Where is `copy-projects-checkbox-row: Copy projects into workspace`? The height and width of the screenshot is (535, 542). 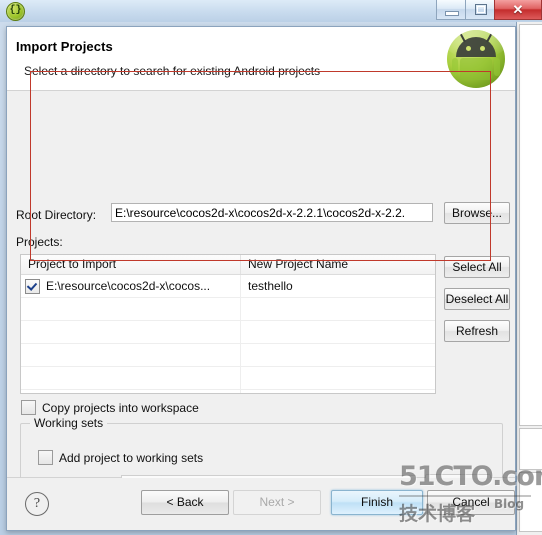 copy-projects-checkbox-row: Copy projects into workspace is located at coordinates (110, 407).